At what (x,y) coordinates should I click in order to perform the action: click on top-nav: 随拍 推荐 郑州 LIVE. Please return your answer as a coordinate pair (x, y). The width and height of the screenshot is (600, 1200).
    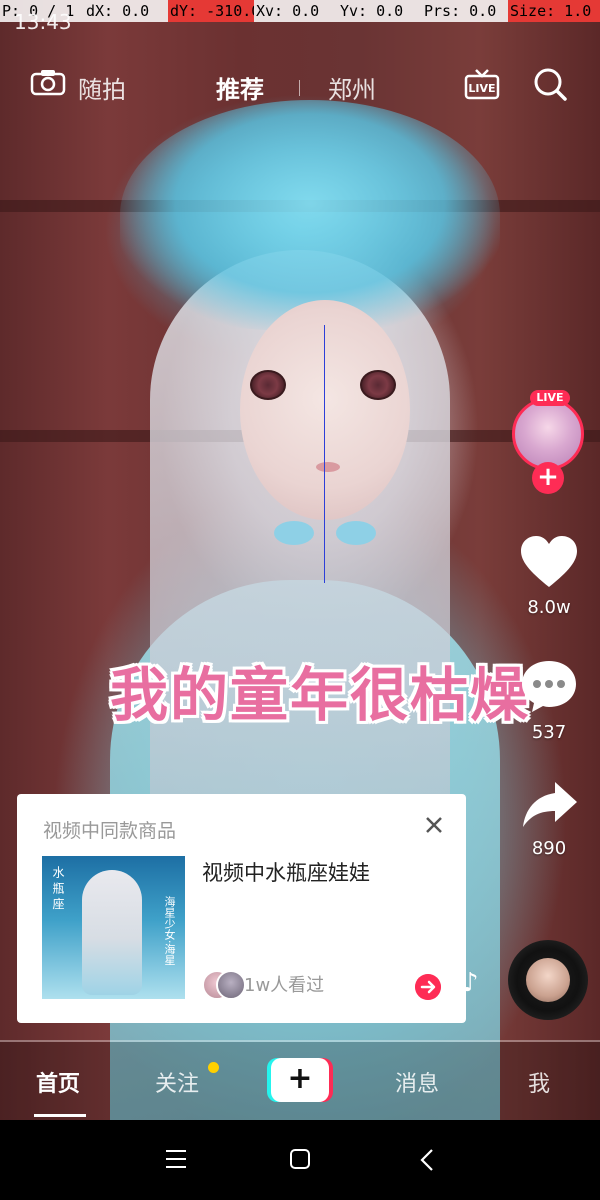
    Looking at the image, I should click on (300, 85).